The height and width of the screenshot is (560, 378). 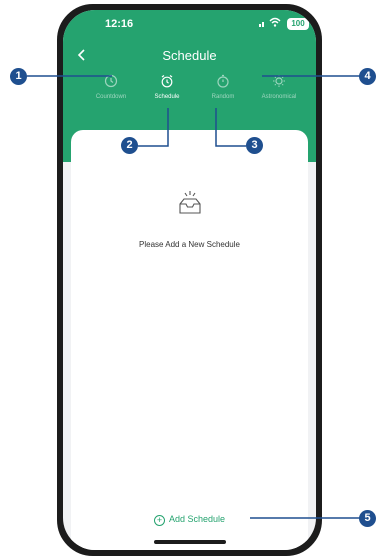 I want to click on page-title: Schedule, so click(x=189, y=55).